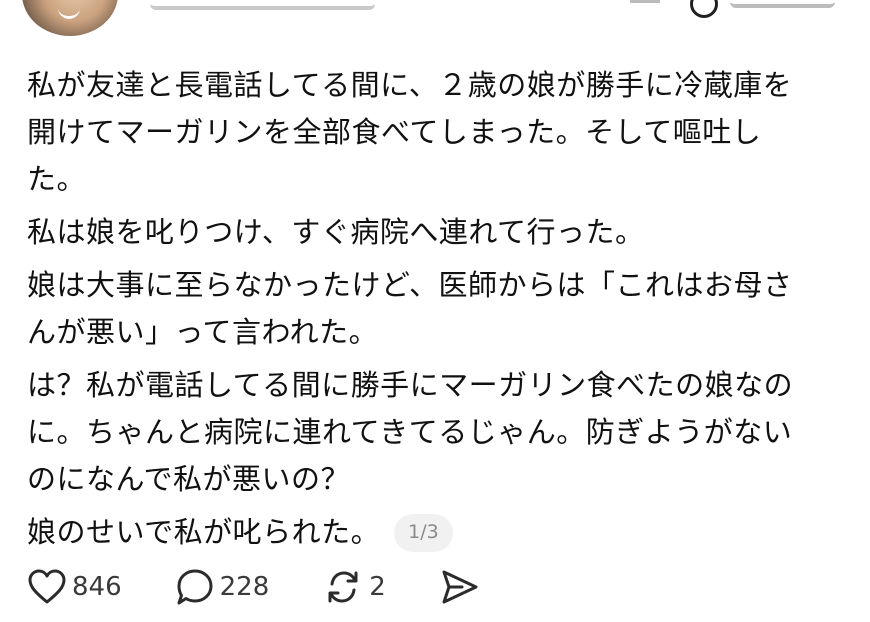 Image resolution: width=870 pixels, height=622 pixels. Describe the element at coordinates (410, 308) in the screenshot. I see `post-paragraph: 娘は大事に至らなかったけど、医師からは「これはお母さ んが悪い」って言われた。` at that location.